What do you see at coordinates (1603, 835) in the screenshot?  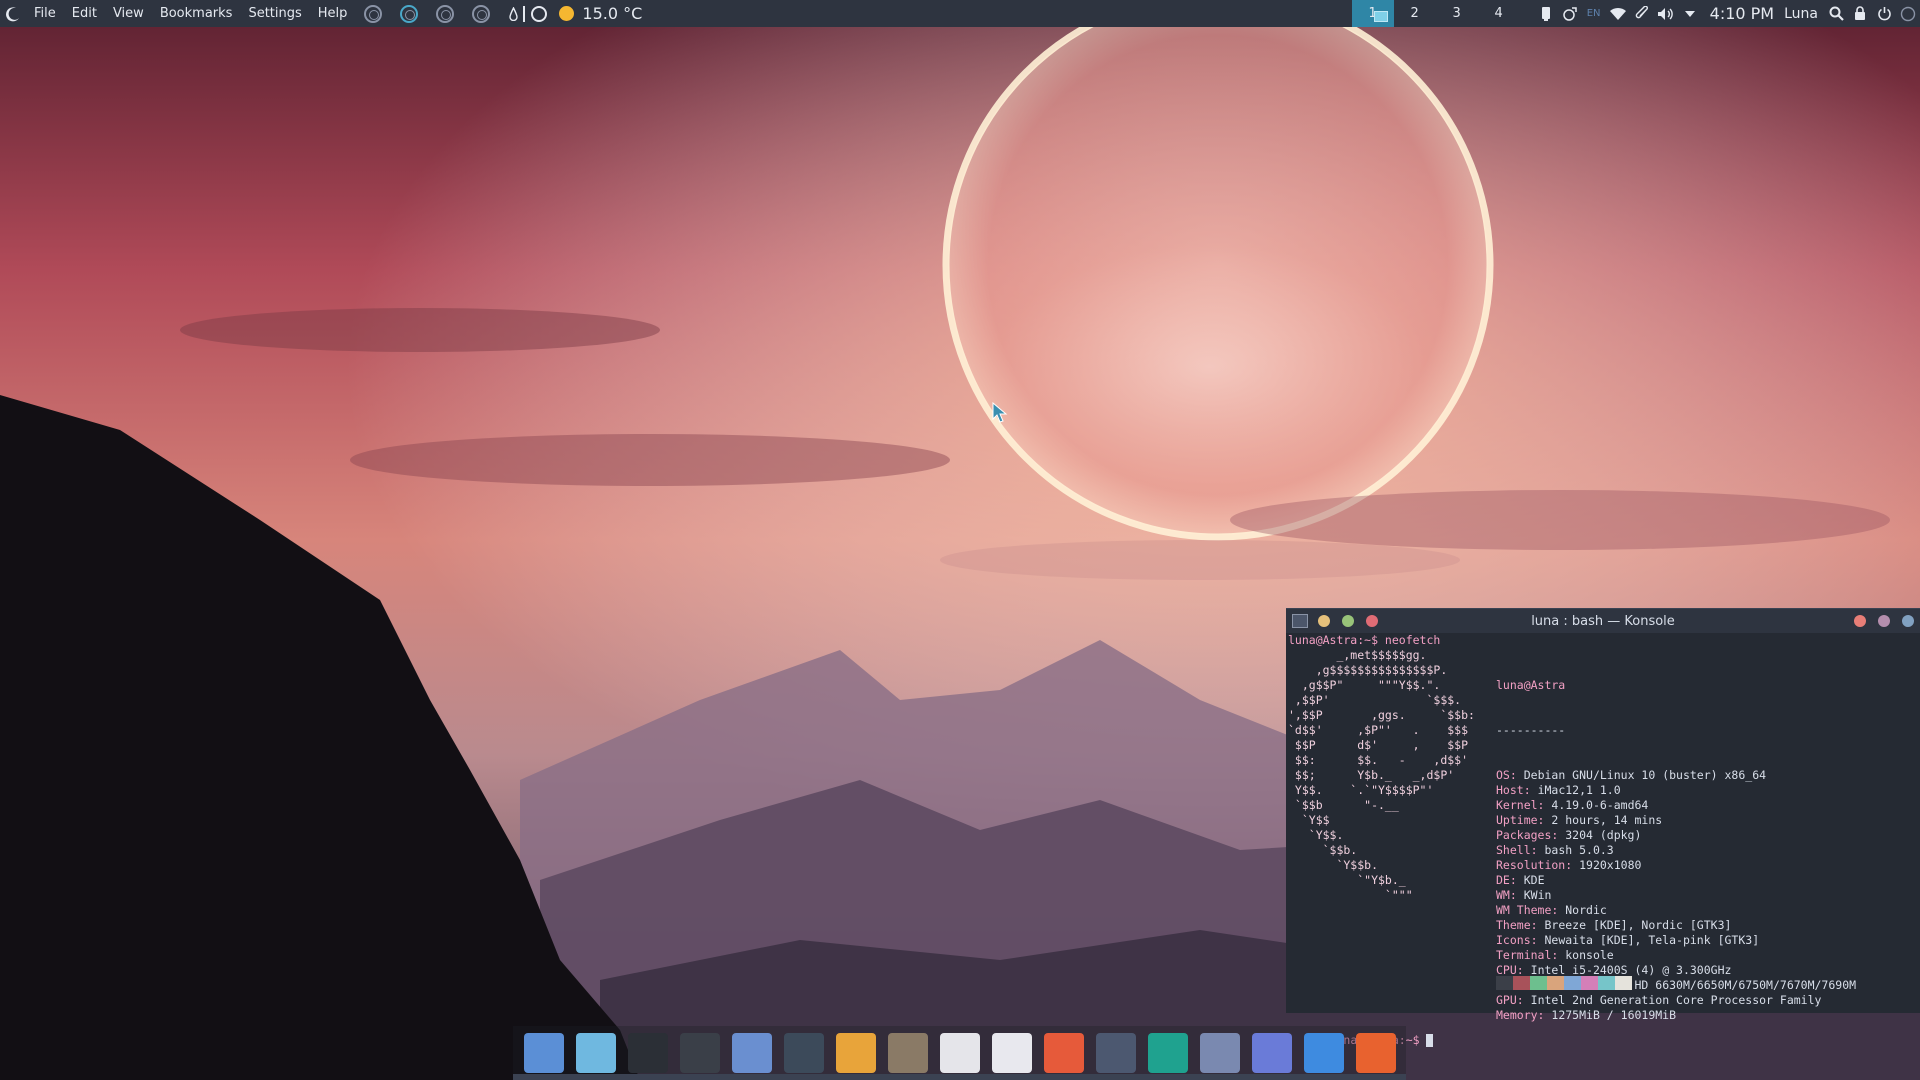 I see `info-value: 3204 (dpkg)` at bounding box center [1603, 835].